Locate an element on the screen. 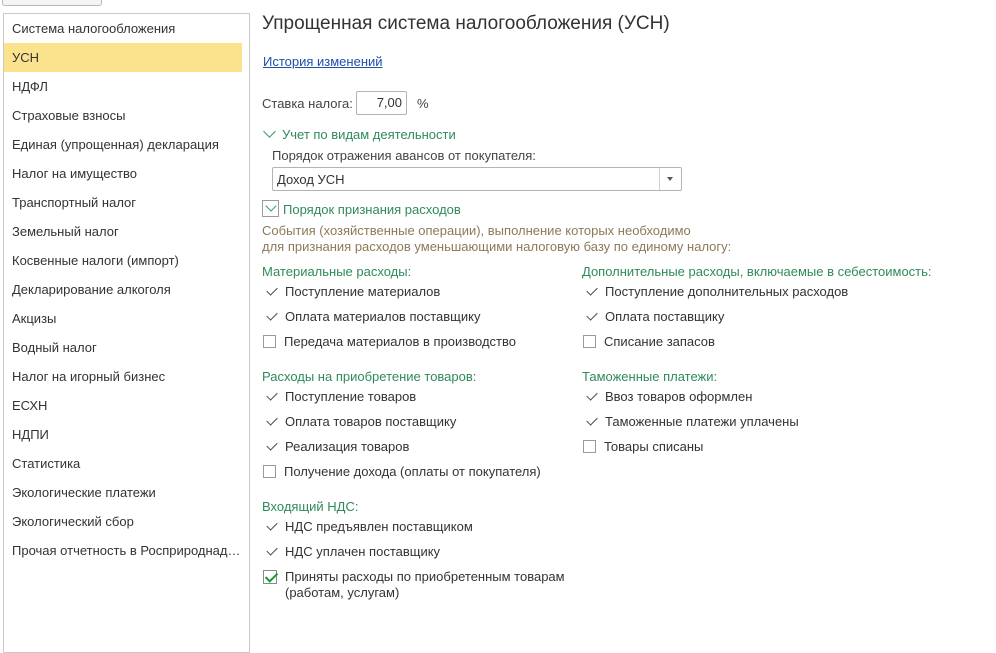  item-label: Ввоз товаров оформлен is located at coordinates (679, 396).